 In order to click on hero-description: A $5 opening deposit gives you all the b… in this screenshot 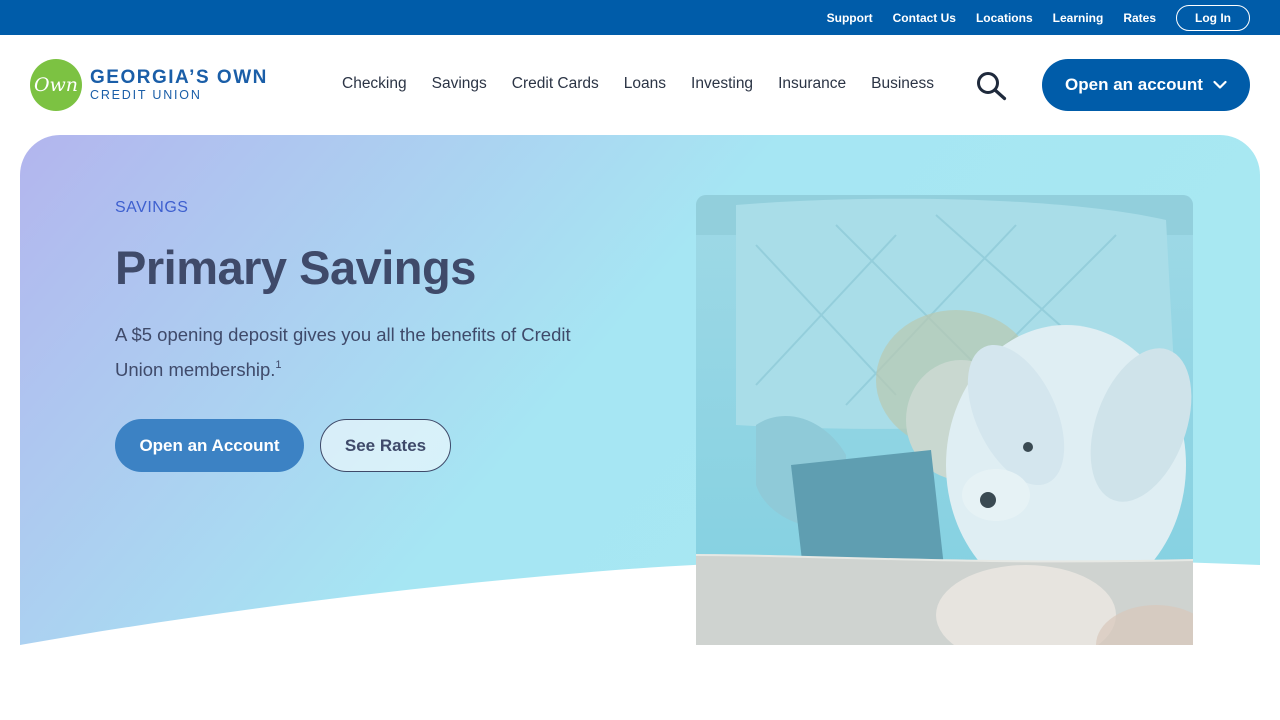, I will do `click(350, 352)`.